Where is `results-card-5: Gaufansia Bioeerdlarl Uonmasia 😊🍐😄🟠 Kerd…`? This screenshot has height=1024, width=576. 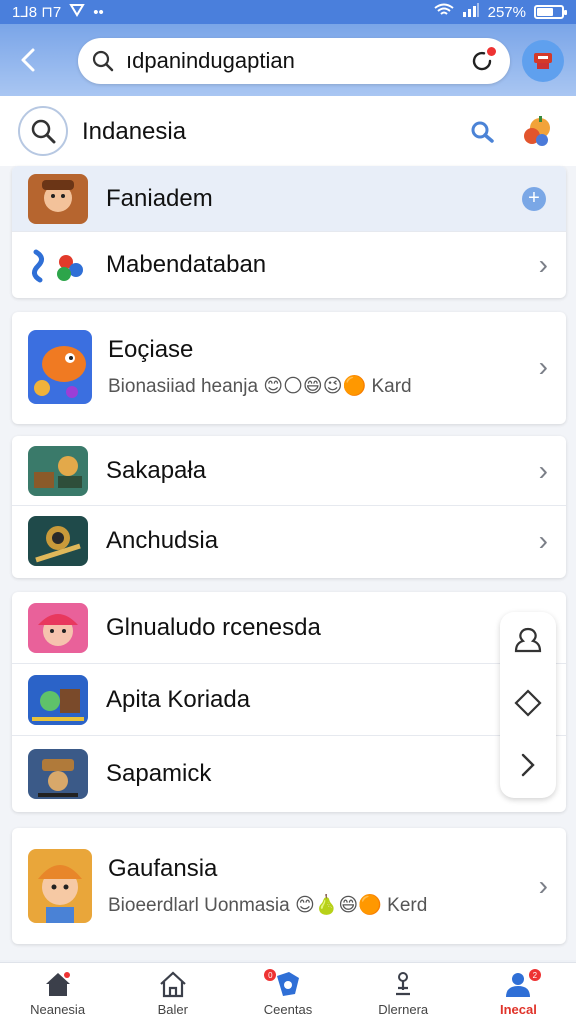
results-card-5: Gaufansia Bioeerdlarl Uonmasia 😊🍐😄🟠 Kerd… is located at coordinates (289, 886).